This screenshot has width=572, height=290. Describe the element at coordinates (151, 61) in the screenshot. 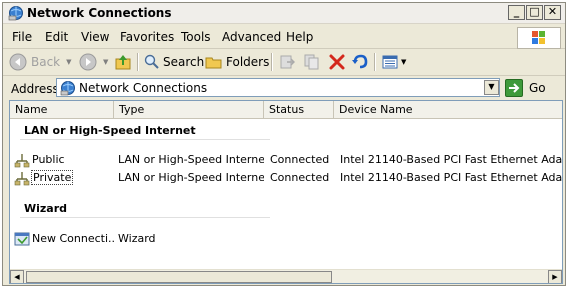

I see `search-icon` at that location.